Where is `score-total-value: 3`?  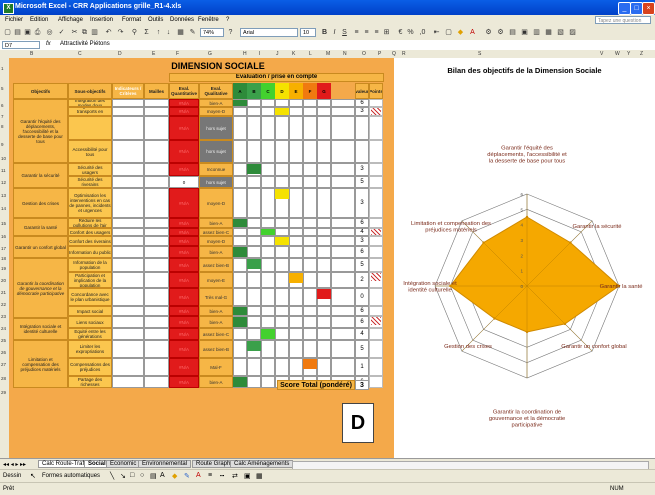 score-total-value: 3 is located at coordinates (362, 385).